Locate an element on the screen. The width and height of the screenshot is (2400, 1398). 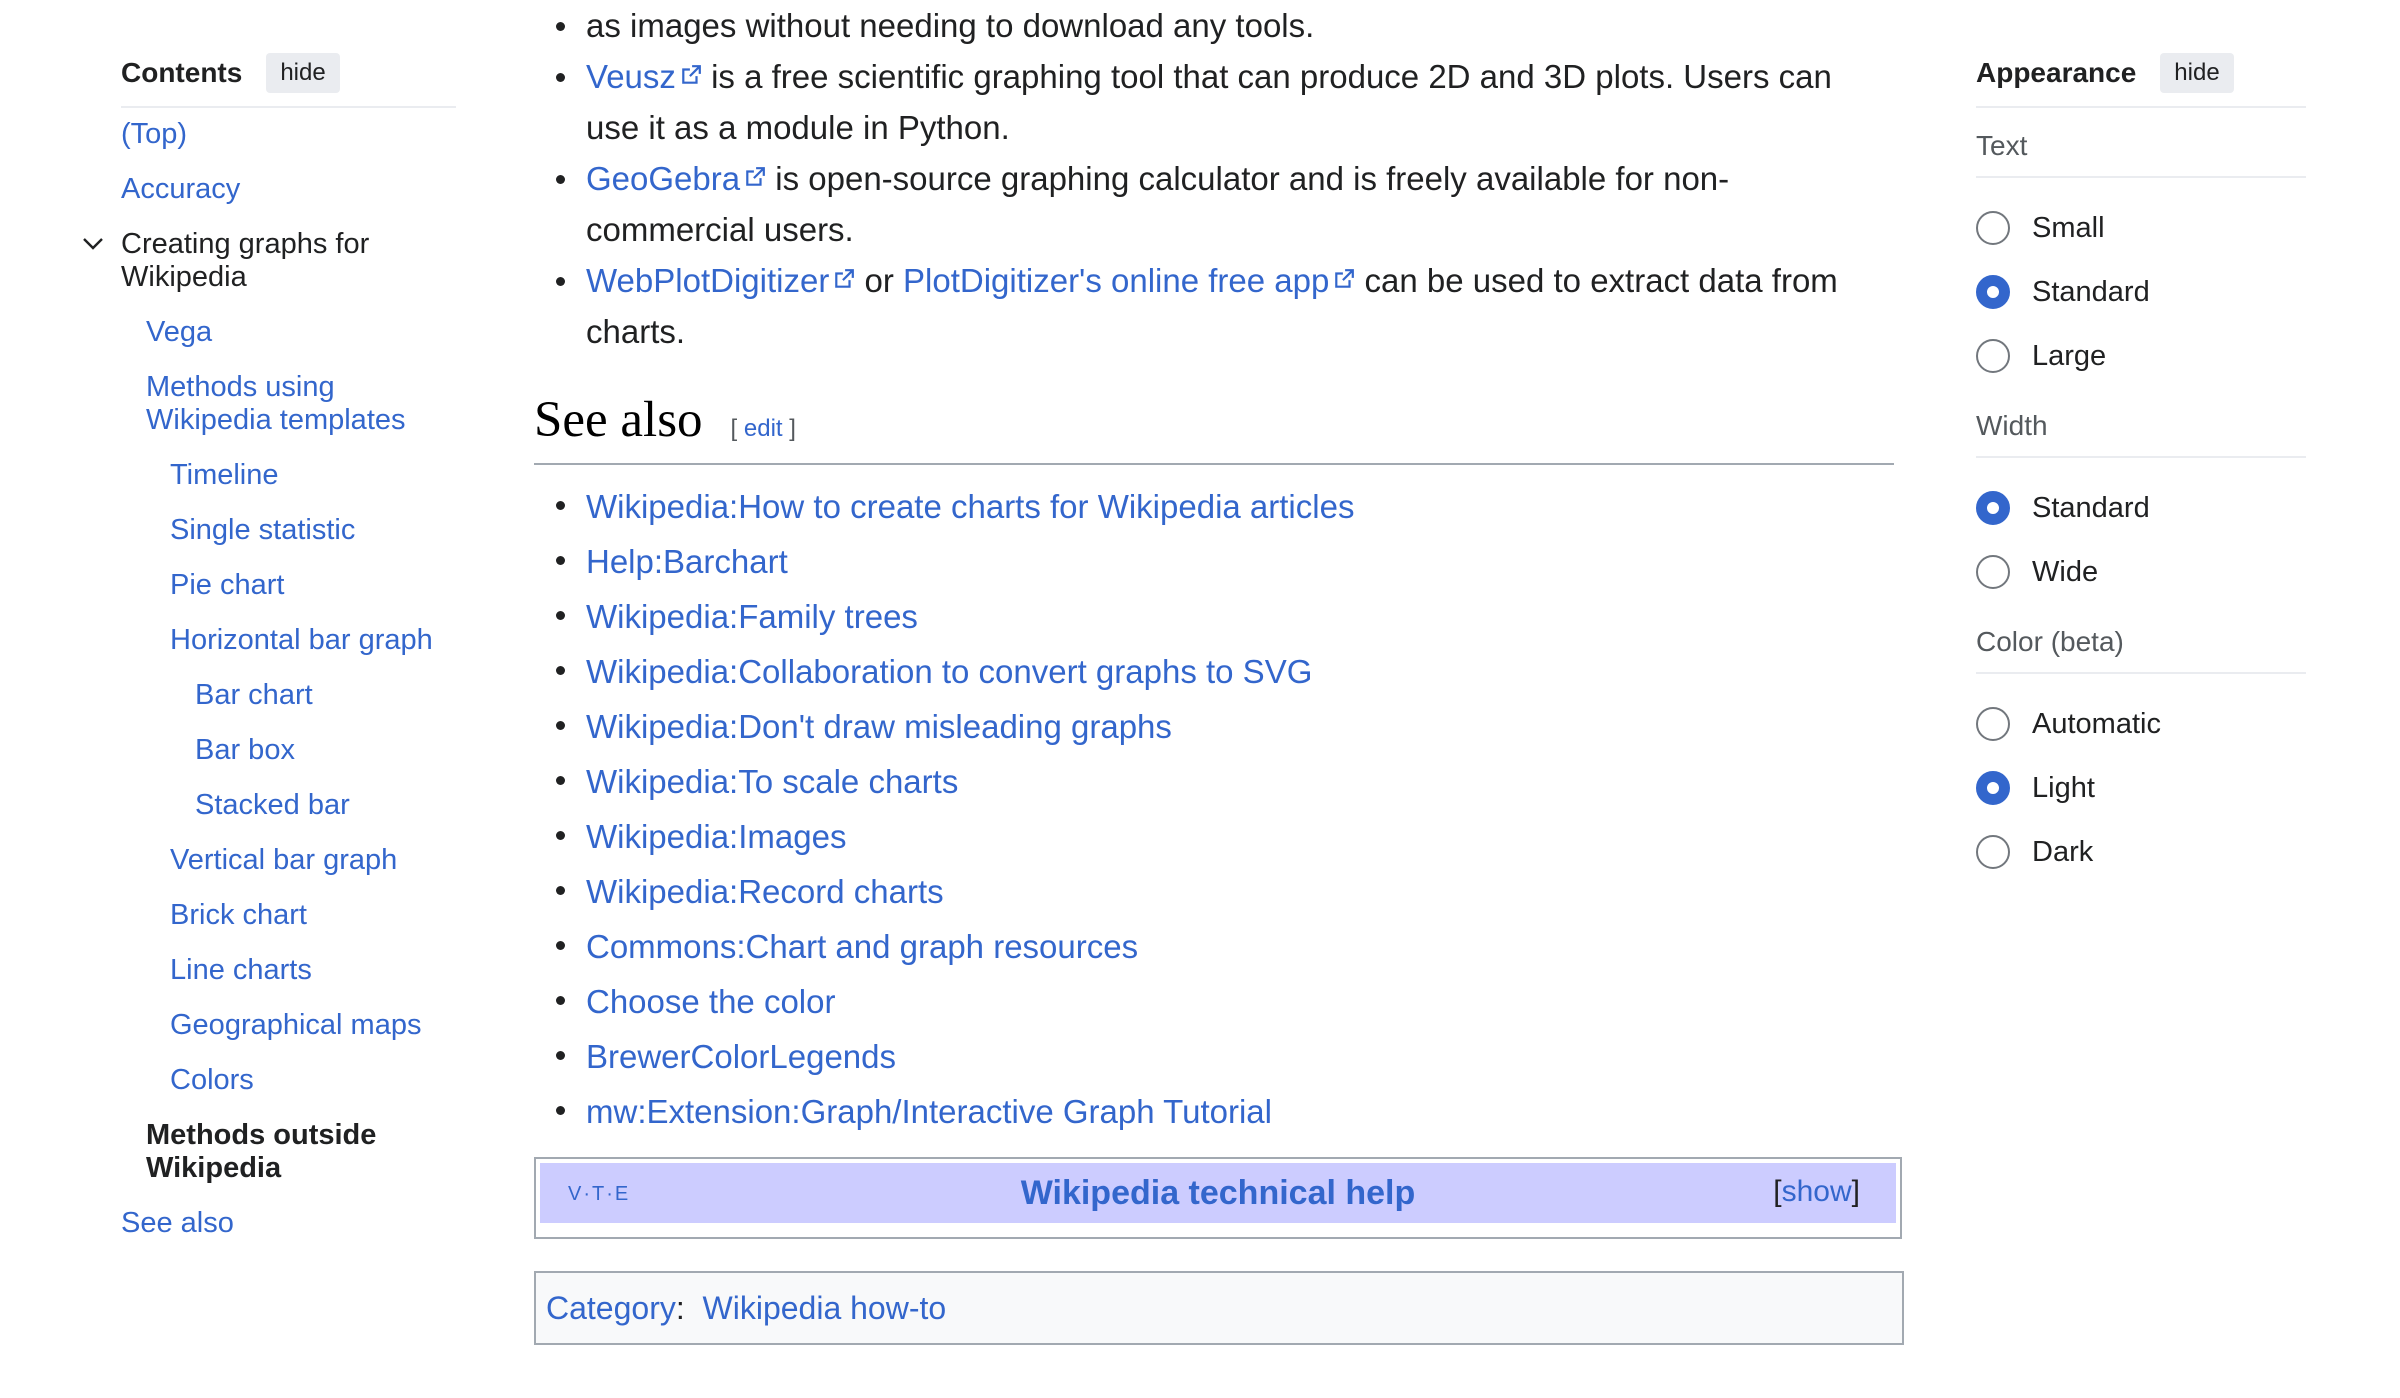
navbox-show-link: show is located at coordinates (1817, 1191).